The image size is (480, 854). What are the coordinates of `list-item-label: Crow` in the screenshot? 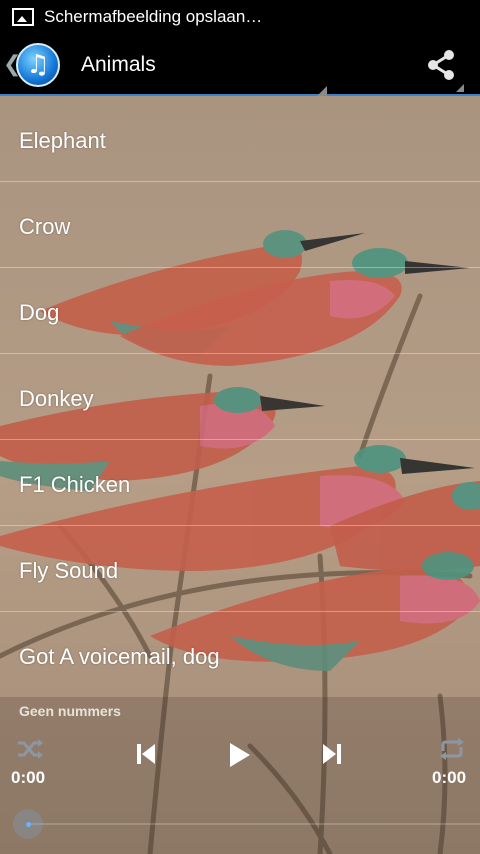 It's located at (45, 226).